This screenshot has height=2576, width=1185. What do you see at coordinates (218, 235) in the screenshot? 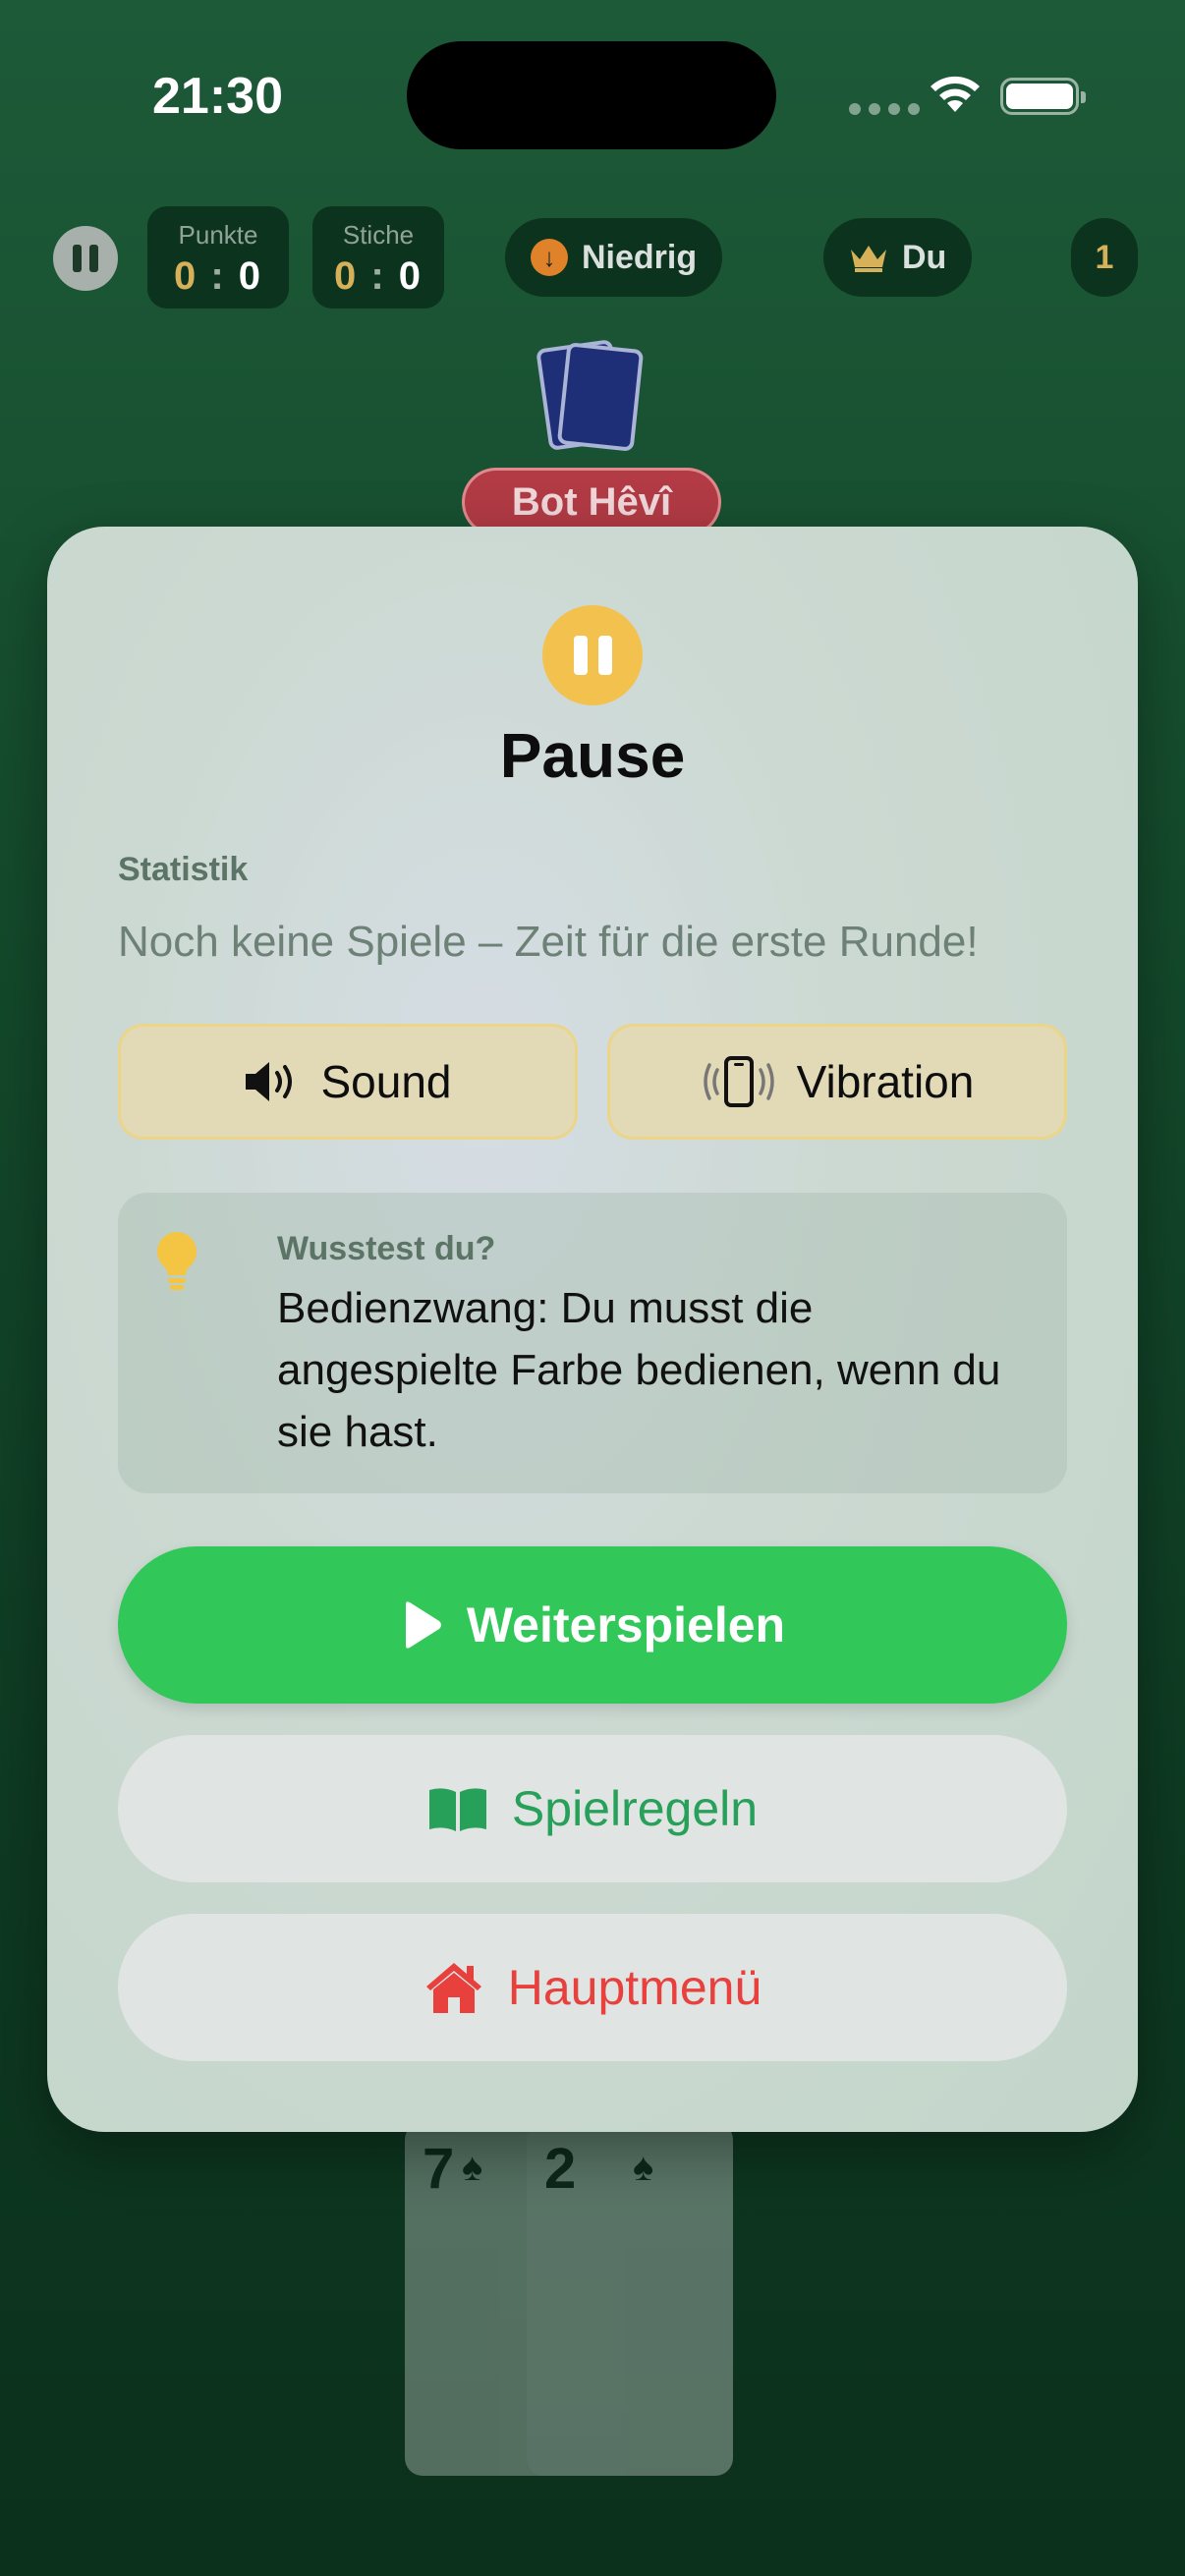
I see `points-label: Punkte` at bounding box center [218, 235].